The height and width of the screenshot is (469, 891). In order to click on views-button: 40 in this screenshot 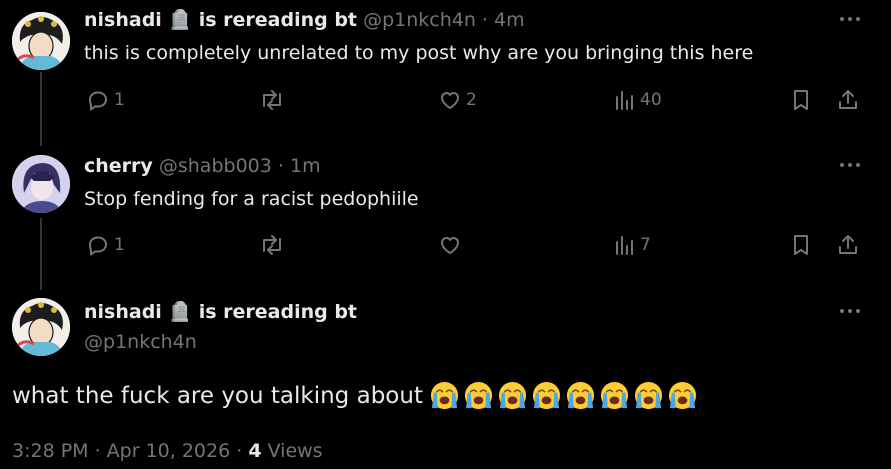, I will do `click(638, 100)`.